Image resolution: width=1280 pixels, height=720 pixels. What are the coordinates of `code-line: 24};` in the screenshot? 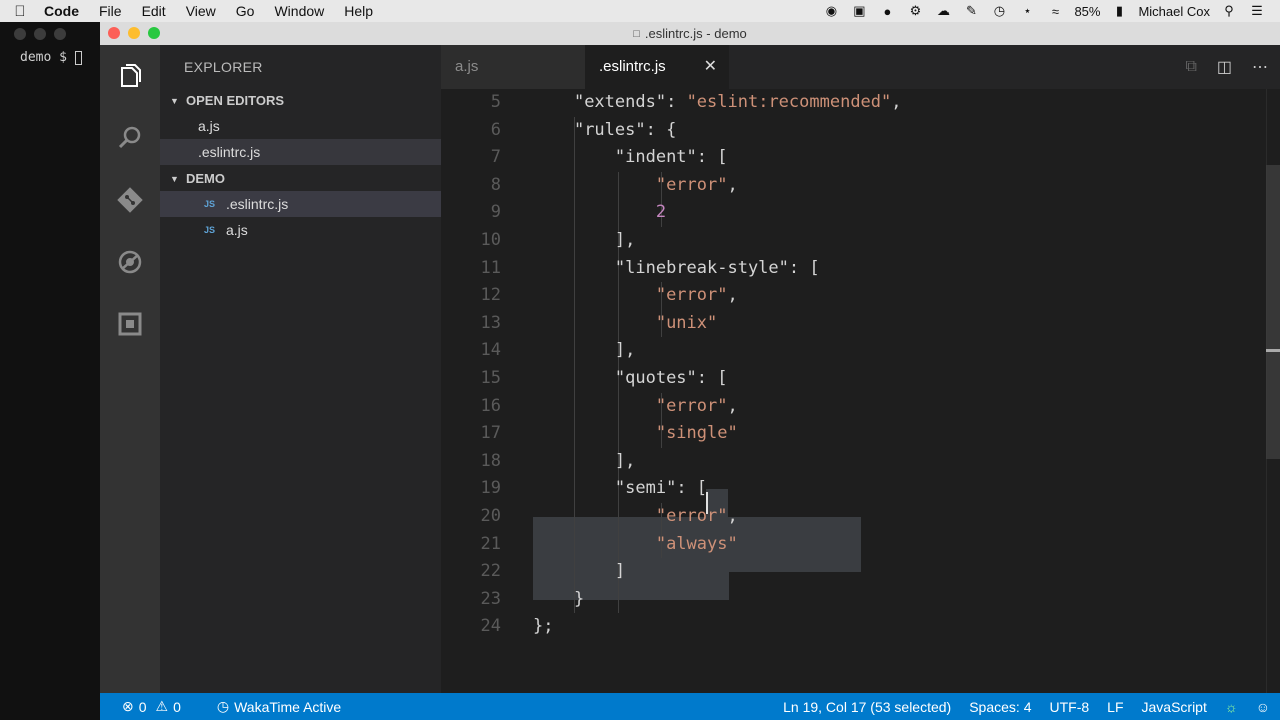 It's located at (860, 627).